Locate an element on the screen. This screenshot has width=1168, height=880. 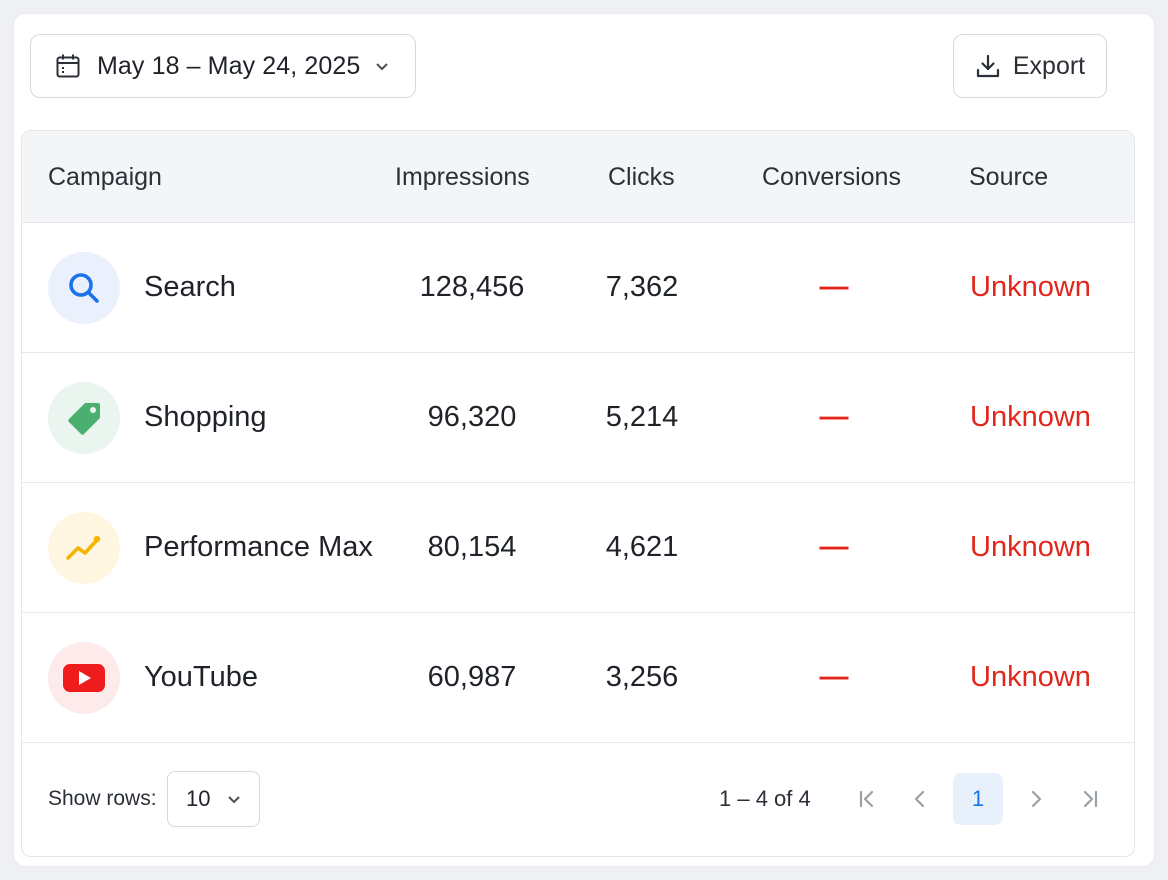
table-footer: Show rows: 10 1 – 4 of 4 1 is located at coordinates (578, 799).